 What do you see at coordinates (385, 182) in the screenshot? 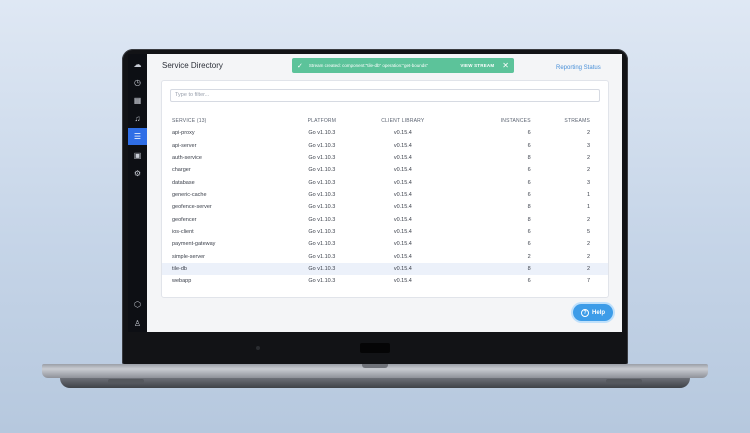
I see `table-row: database Go v1.10.3 v0.15.4 6 3` at bounding box center [385, 182].